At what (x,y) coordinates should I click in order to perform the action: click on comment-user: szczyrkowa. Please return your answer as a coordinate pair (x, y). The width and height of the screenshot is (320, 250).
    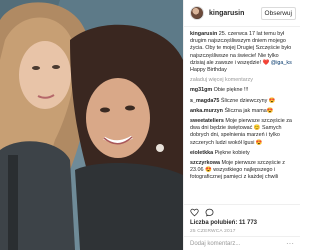
    Looking at the image, I should click on (205, 163).